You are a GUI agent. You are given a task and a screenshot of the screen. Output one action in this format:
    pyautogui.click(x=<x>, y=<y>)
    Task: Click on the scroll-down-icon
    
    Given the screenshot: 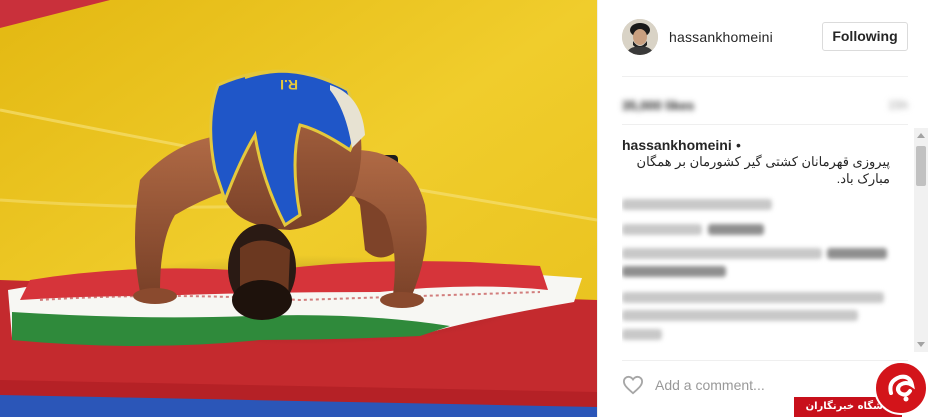 What is the action you would take?
    pyautogui.click(x=921, y=344)
    